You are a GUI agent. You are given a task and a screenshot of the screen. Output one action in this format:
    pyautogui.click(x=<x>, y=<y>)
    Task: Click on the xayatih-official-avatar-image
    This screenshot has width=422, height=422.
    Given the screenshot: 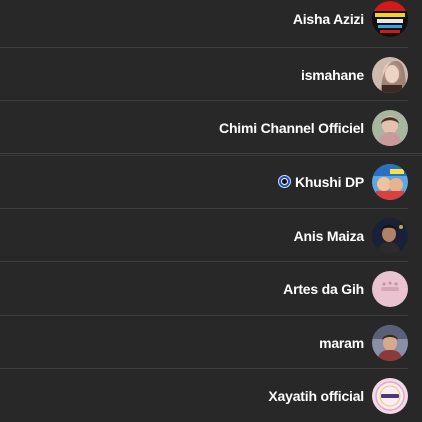 What is the action you would take?
    pyautogui.click(x=390, y=395)
    